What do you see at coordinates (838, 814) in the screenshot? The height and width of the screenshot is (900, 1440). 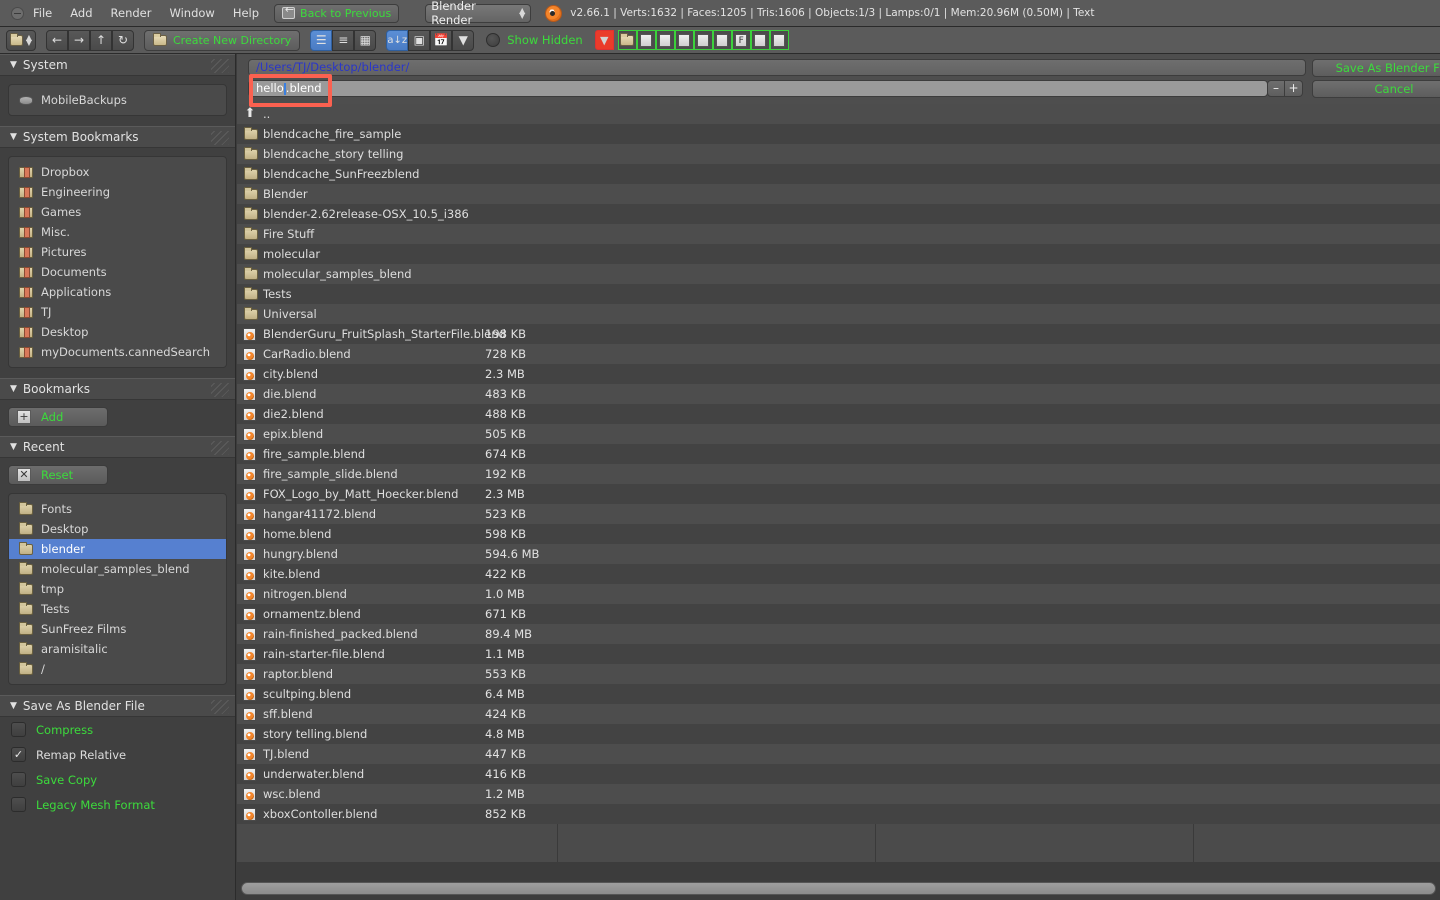 I see `file-row: xboxContoller.blend 852 KB` at bounding box center [838, 814].